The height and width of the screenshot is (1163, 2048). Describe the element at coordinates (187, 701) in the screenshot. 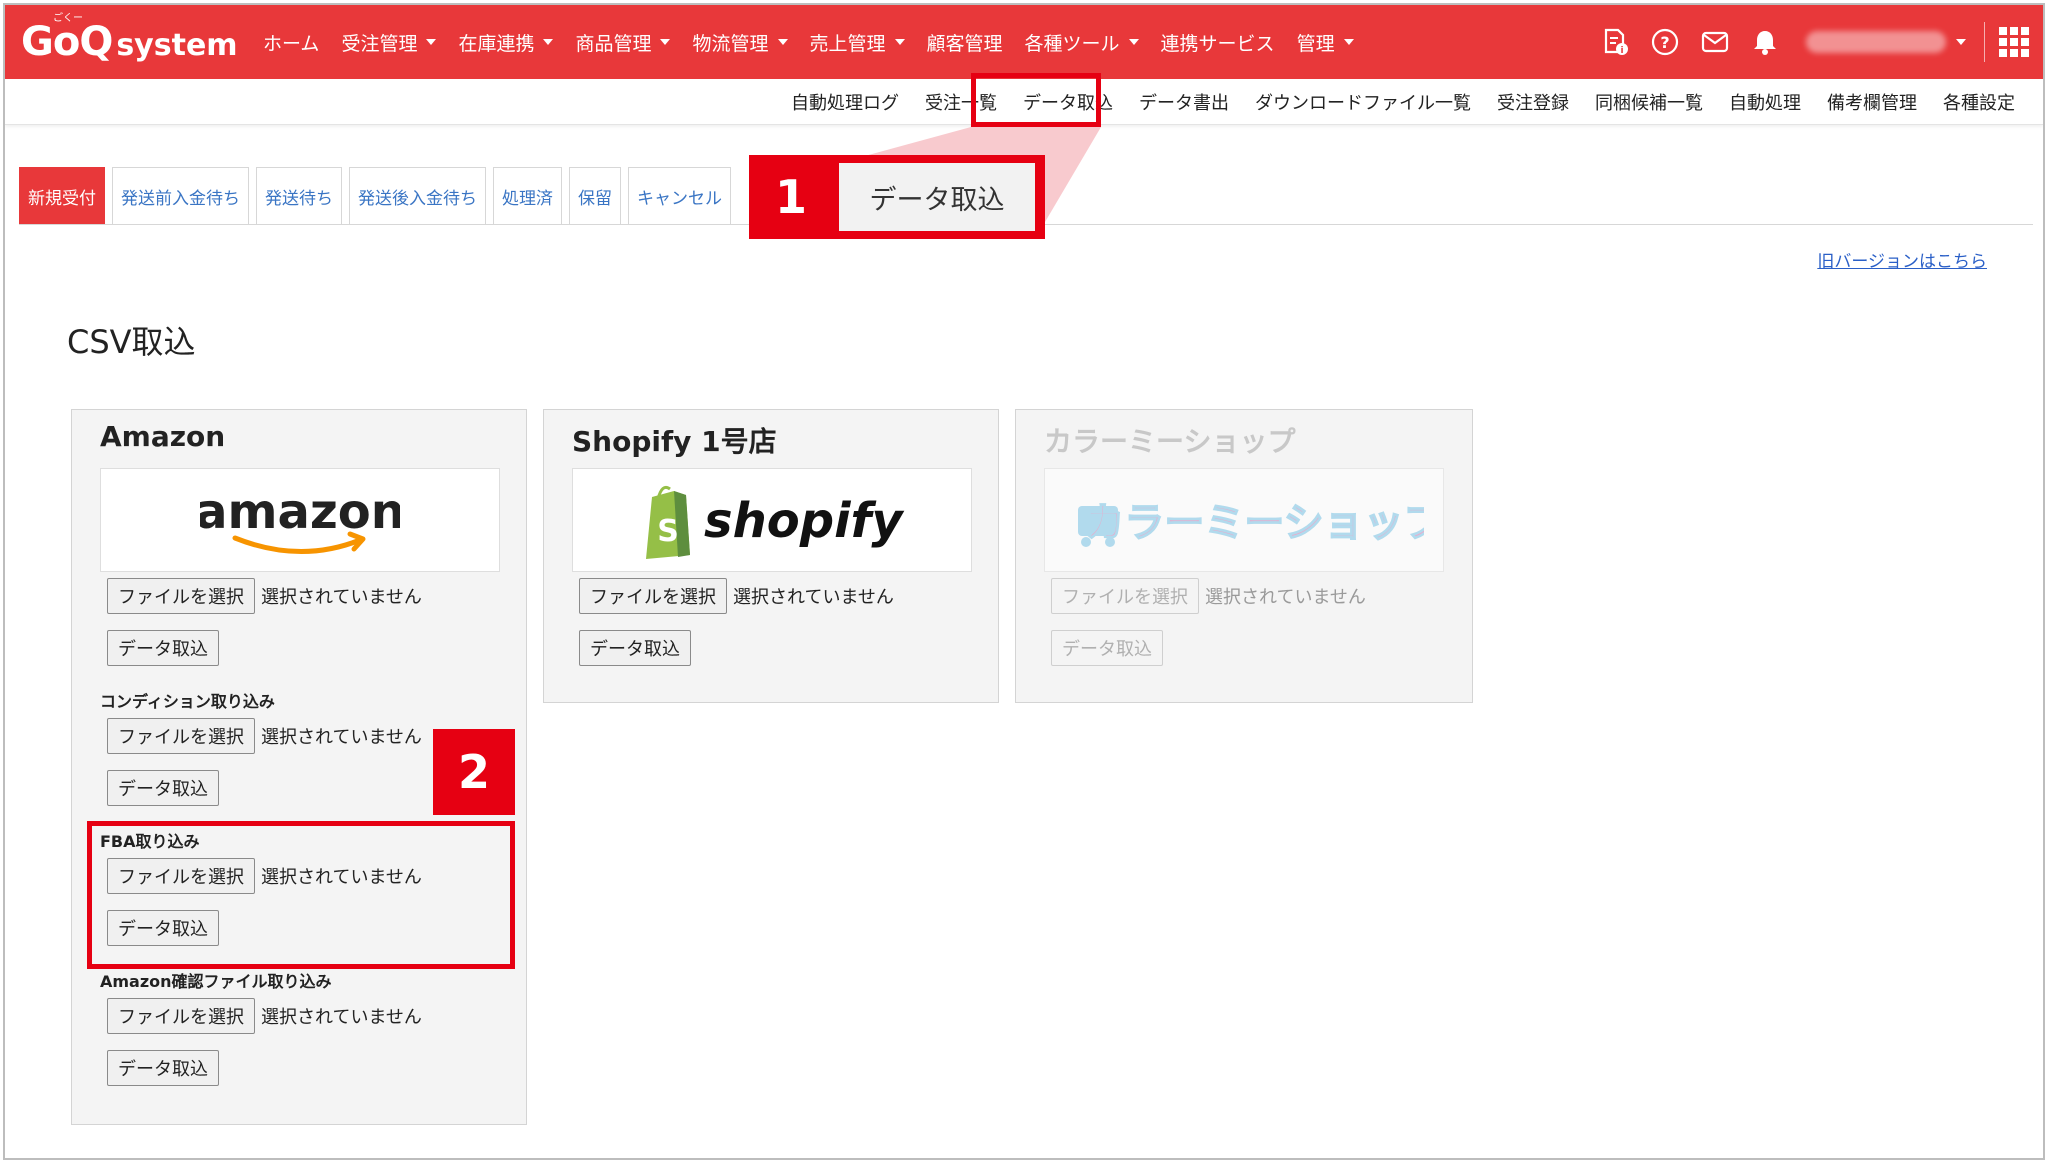

I see `condition-import-label: コンディション取り込み` at that location.